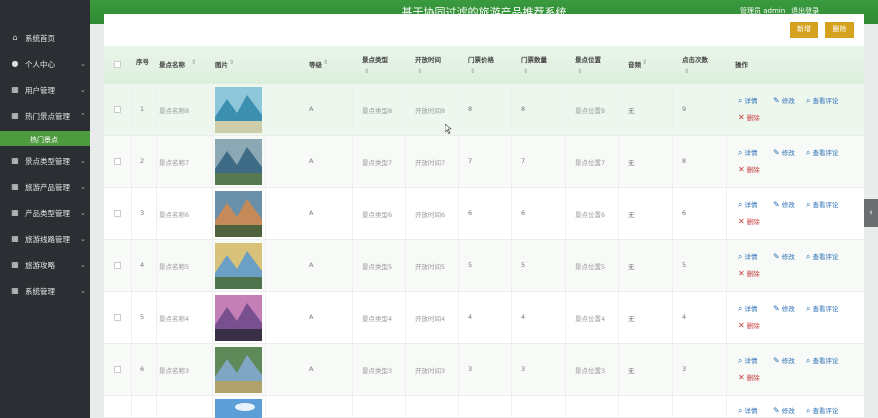 The image size is (878, 418). What do you see at coordinates (430, 267) in the screenshot?
I see `cell-time: 开放时间5` at bounding box center [430, 267].